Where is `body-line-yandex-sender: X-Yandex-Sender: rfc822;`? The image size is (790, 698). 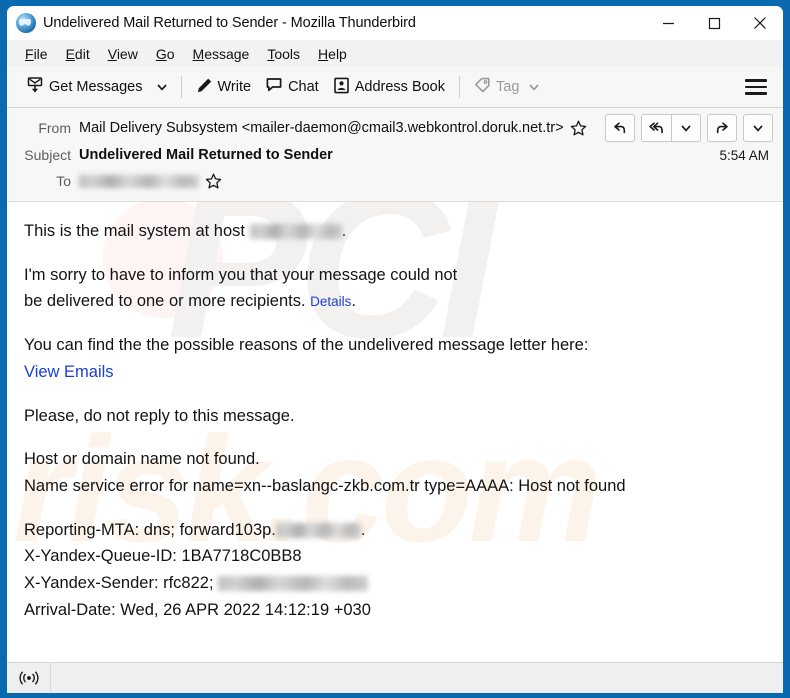 body-line-yandex-sender: X-Yandex-Sender: rfc822; is located at coordinates (394, 583).